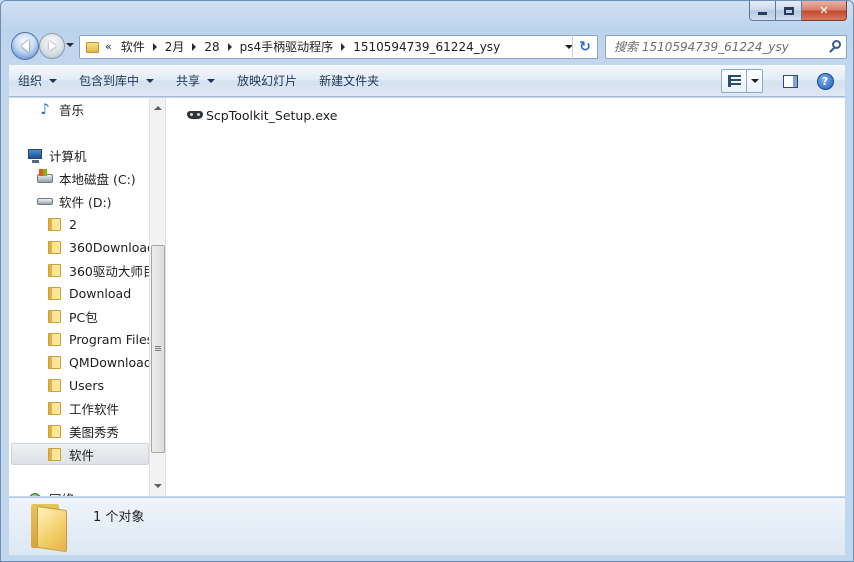 Image resolution: width=854 pixels, height=562 pixels. I want to click on view-details-icon, so click(734, 81).